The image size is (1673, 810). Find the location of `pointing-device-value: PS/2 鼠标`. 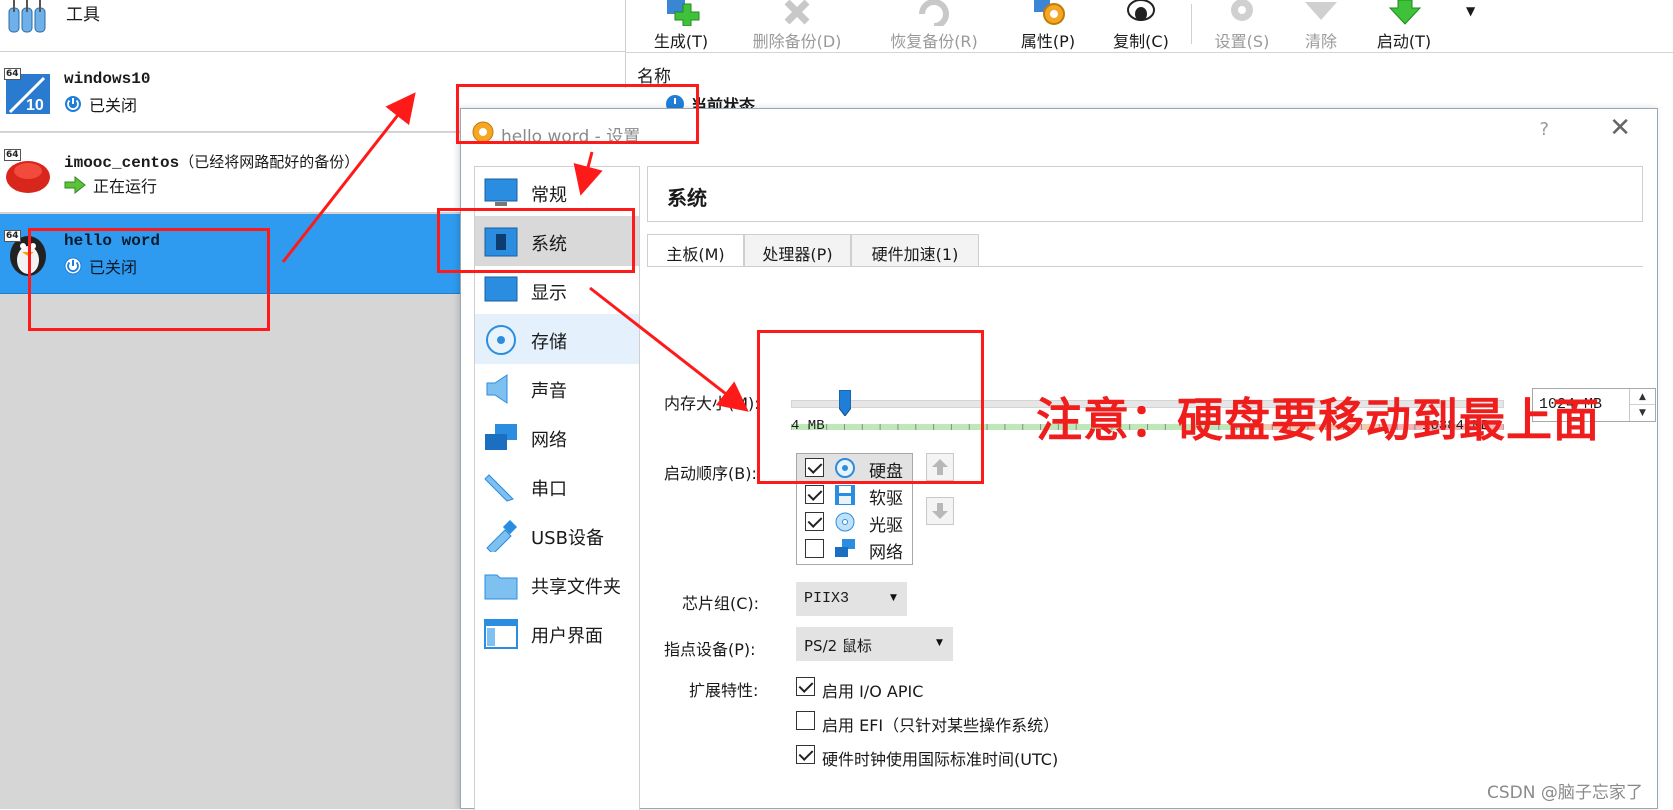

pointing-device-value: PS/2 鼠标 is located at coordinates (838, 646).